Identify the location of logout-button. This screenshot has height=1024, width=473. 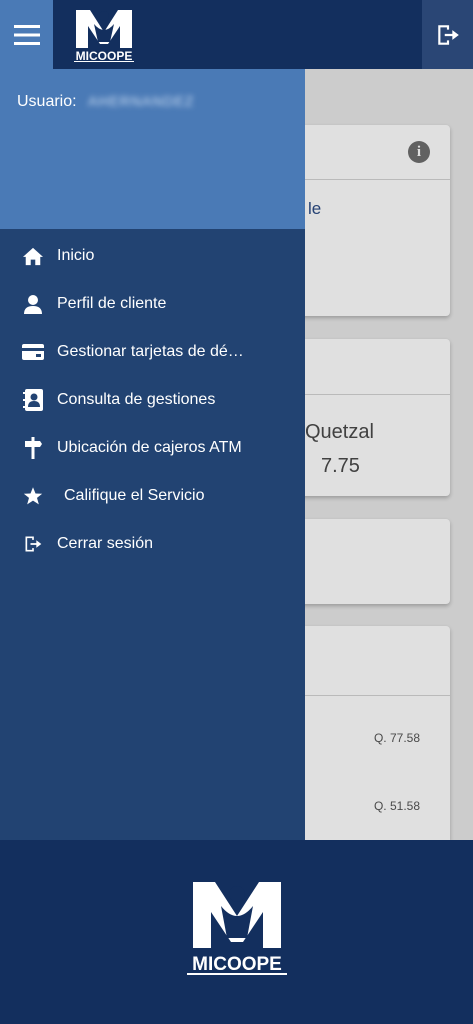
(447, 34).